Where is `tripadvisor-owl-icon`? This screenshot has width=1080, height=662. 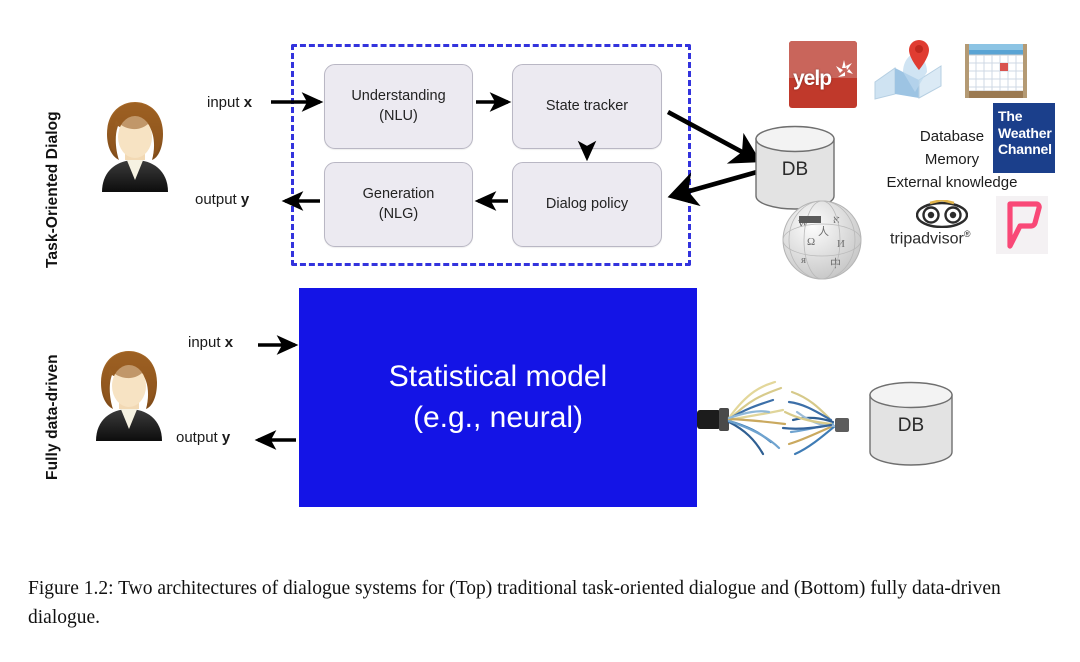
tripadvisor-owl-icon is located at coordinates (942, 214).